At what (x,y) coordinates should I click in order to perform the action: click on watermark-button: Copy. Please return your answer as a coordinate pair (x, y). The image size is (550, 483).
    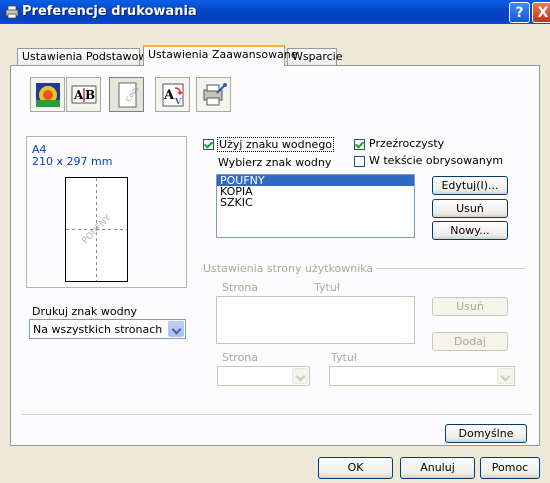
    Looking at the image, I should click on (126, 94).